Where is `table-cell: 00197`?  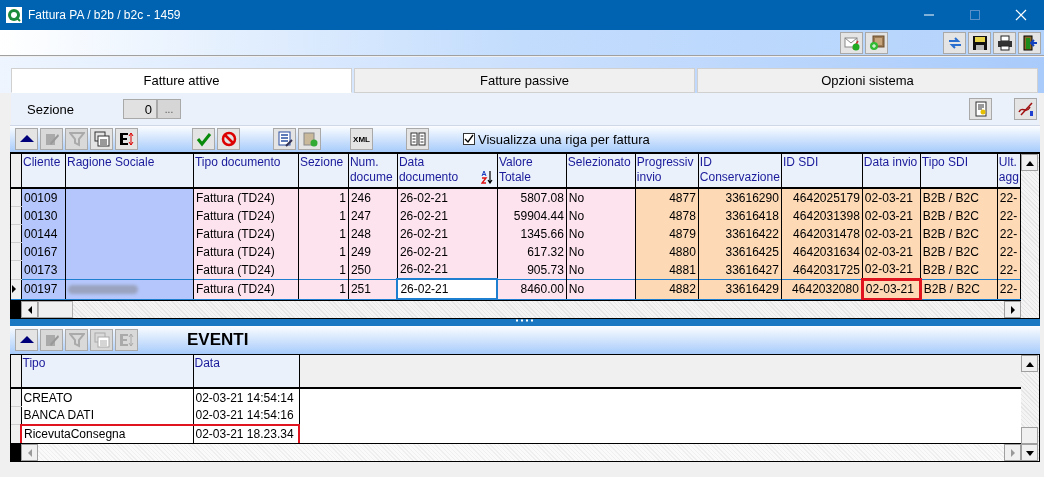
table-cell: 00197 is located at coordinates (43, 289).